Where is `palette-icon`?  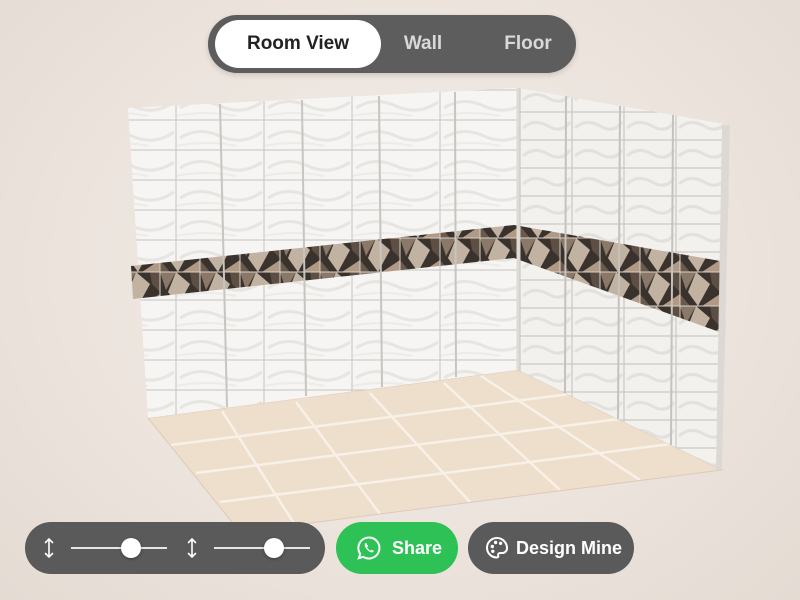
palette-icon is located at coordinates (497, 547).